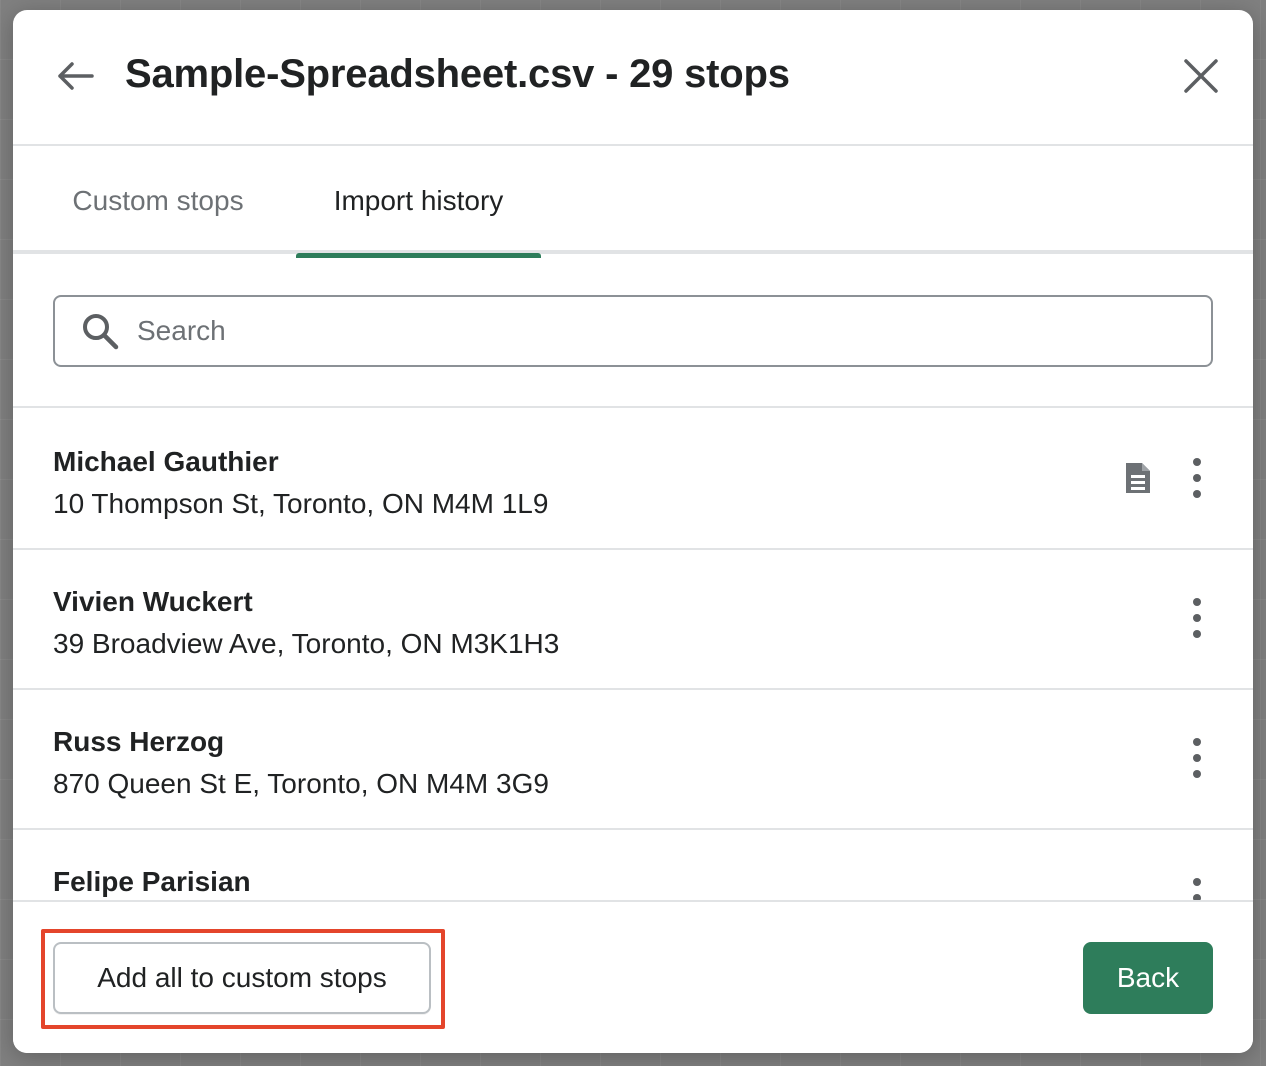 This screenshot has height=1066, width=1266. I want to click on search-input, so click(637, 331).